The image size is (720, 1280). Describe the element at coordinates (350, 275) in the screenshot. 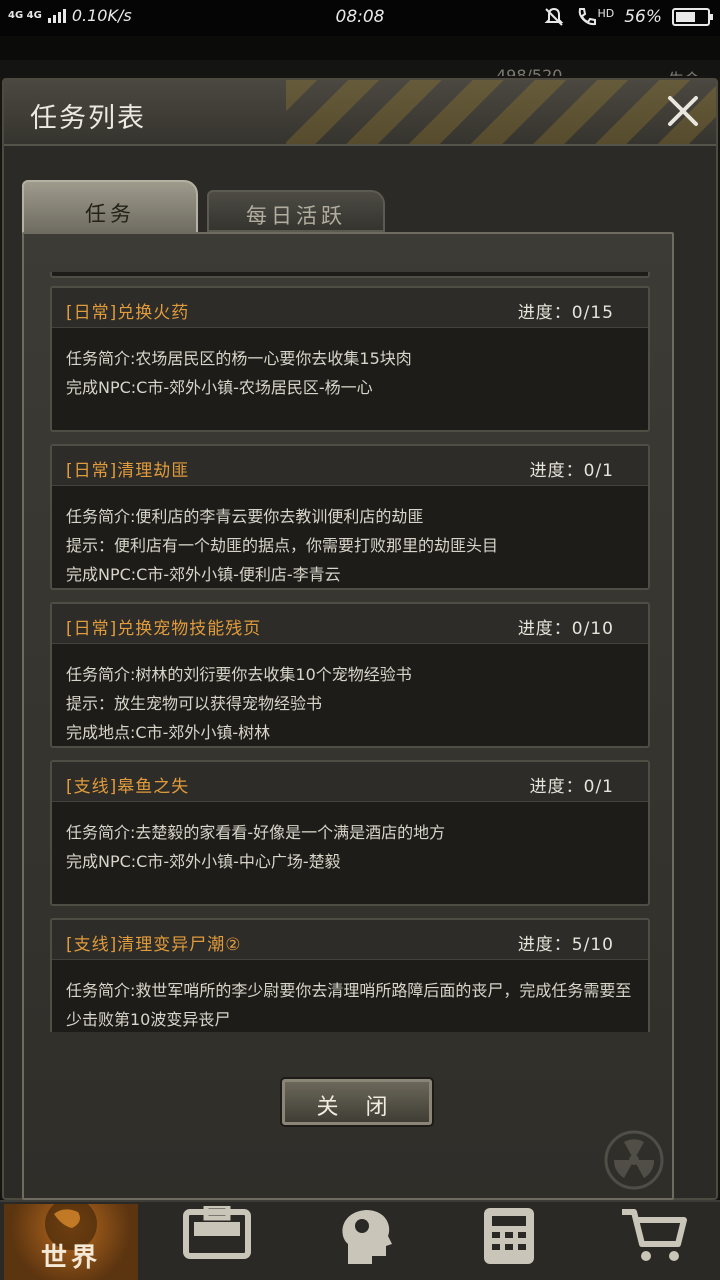

I see `list-item-partial` at that location.